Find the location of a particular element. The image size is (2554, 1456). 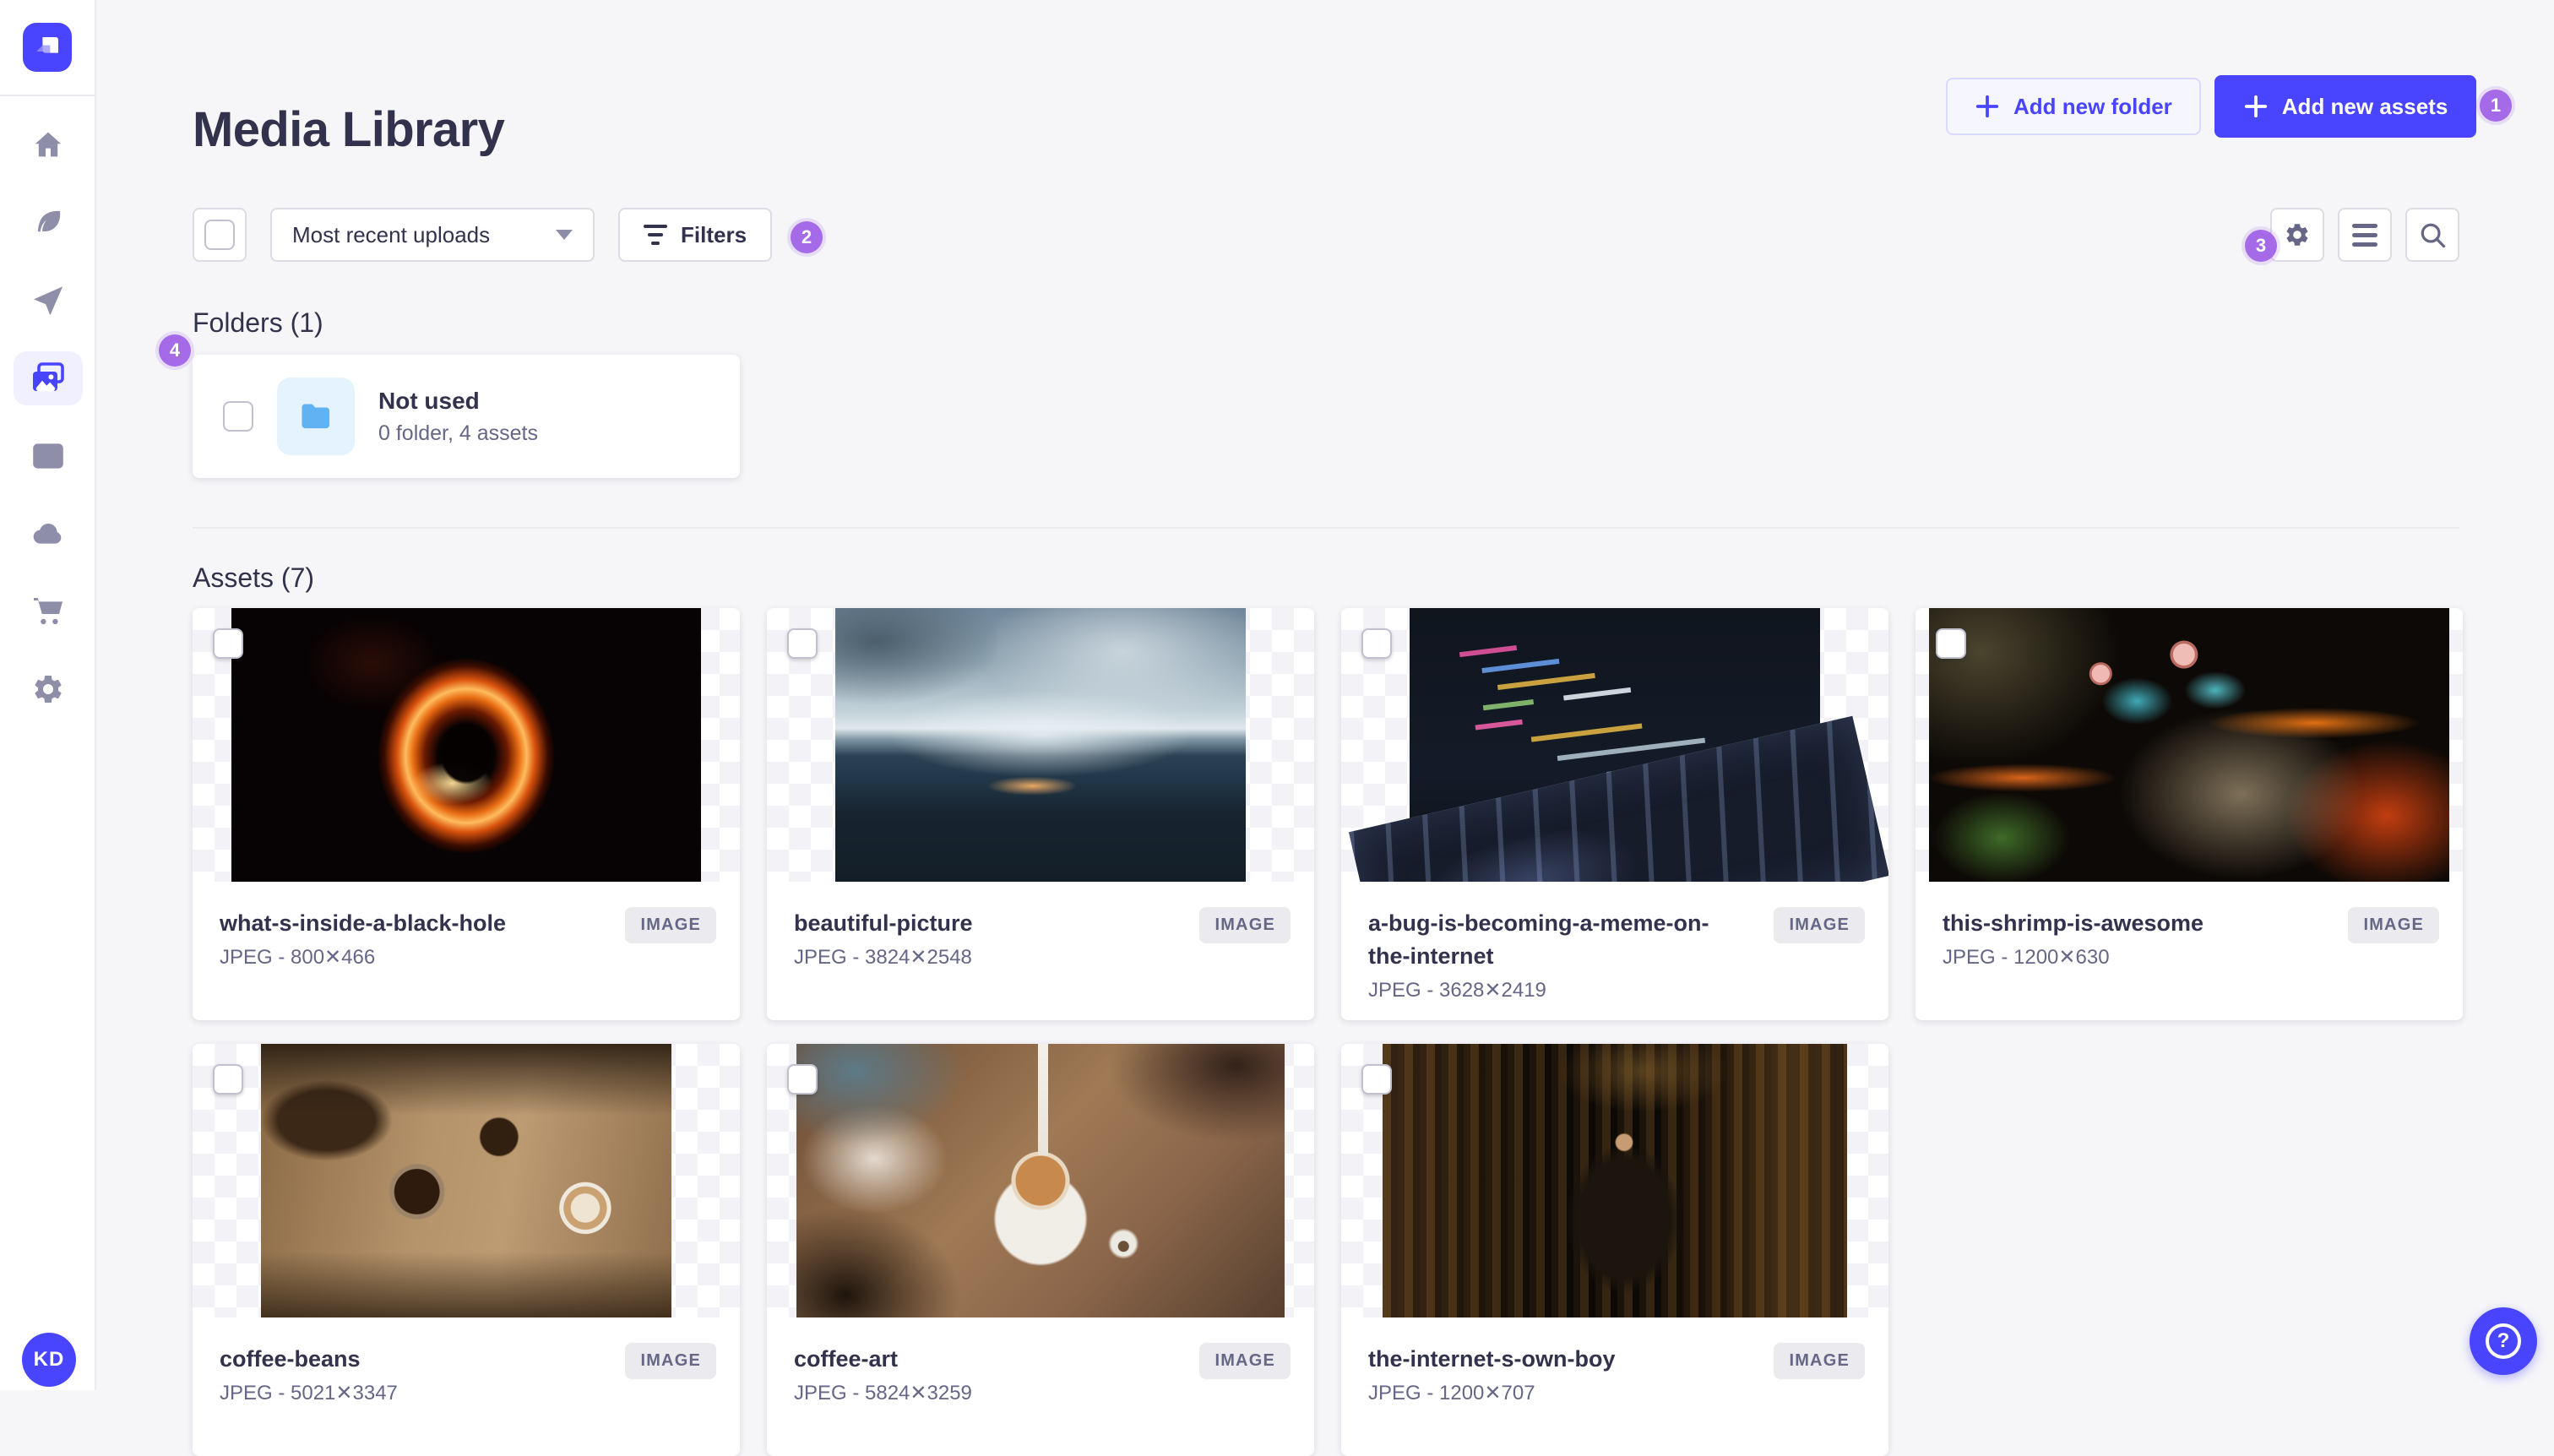

asset-name: the-internet-s-own-boy is located at coordinates (1492, 1359).